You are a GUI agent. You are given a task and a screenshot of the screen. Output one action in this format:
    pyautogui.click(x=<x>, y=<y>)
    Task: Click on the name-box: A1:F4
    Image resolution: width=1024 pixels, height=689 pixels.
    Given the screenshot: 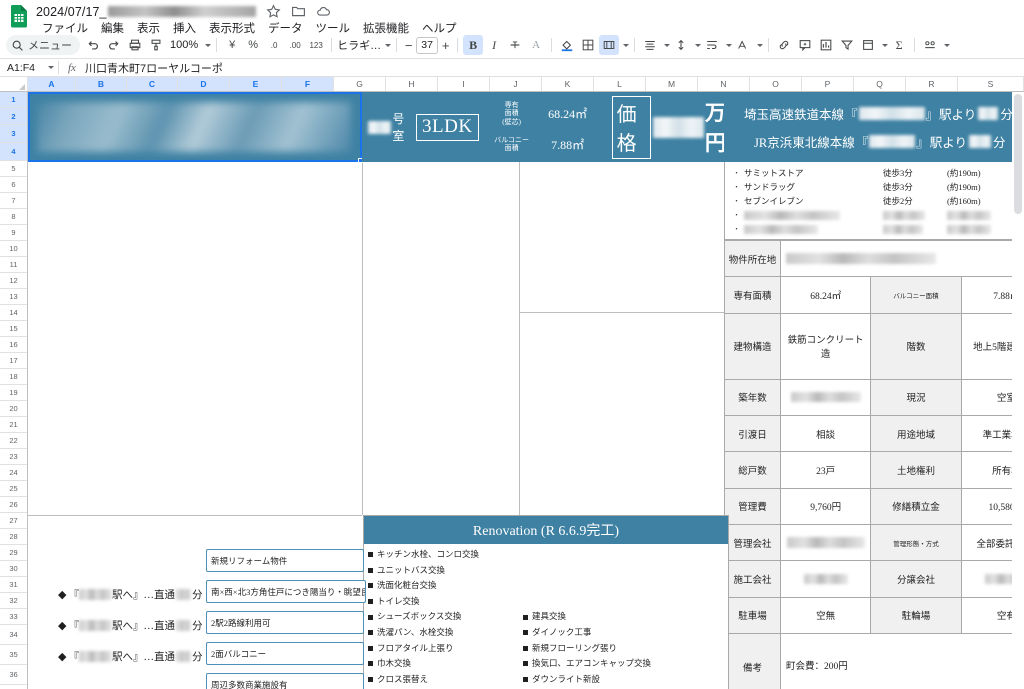 What is the action you would take?
    pyautogui.click(x=29, y=68)
    